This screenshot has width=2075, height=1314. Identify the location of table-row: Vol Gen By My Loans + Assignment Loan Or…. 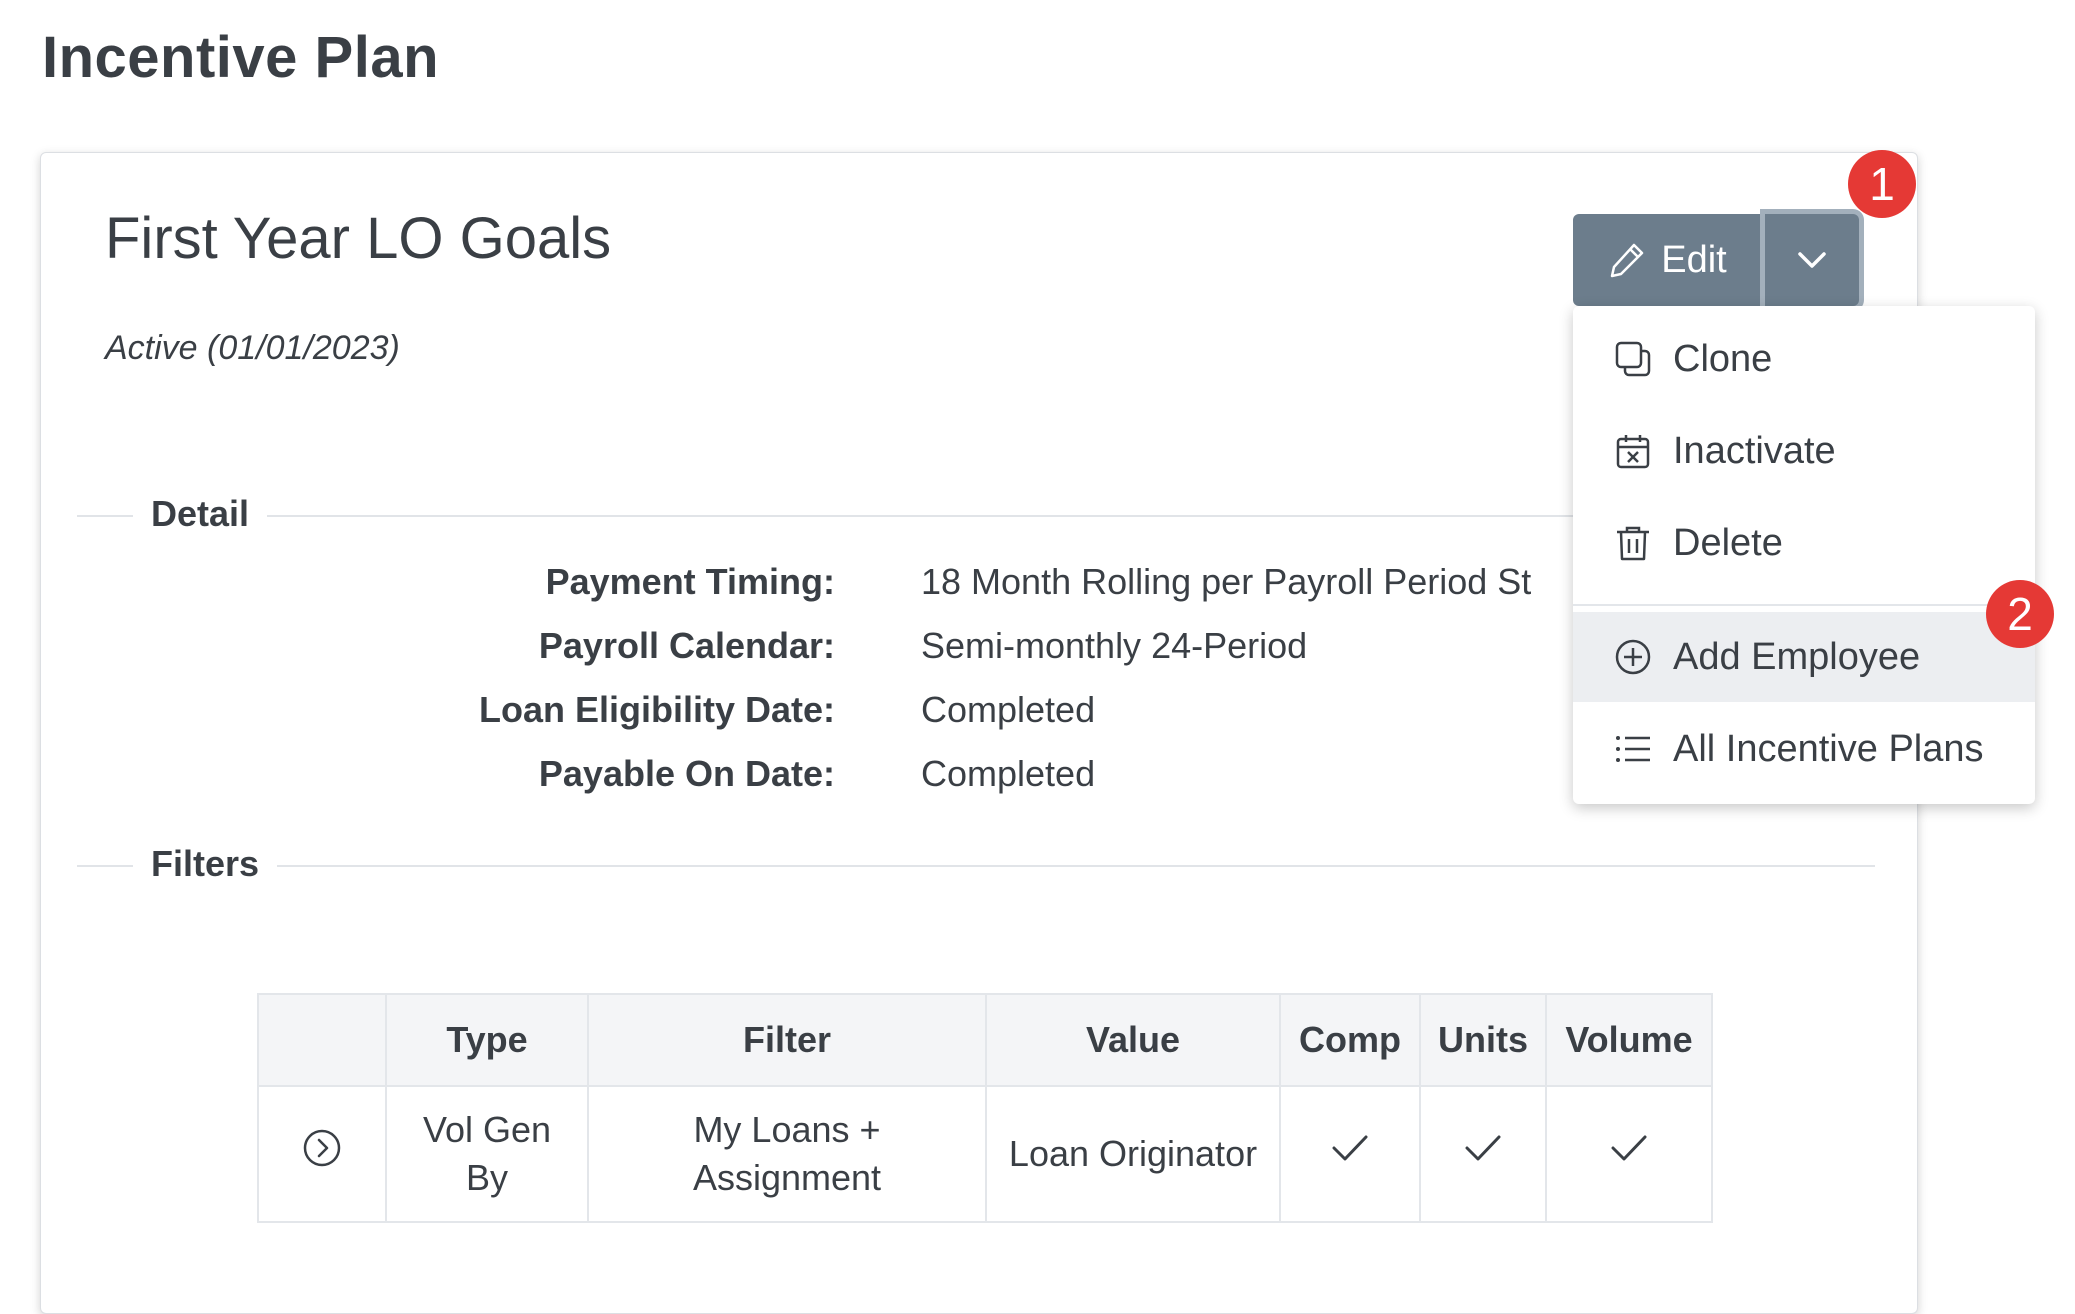
(985, 1154).